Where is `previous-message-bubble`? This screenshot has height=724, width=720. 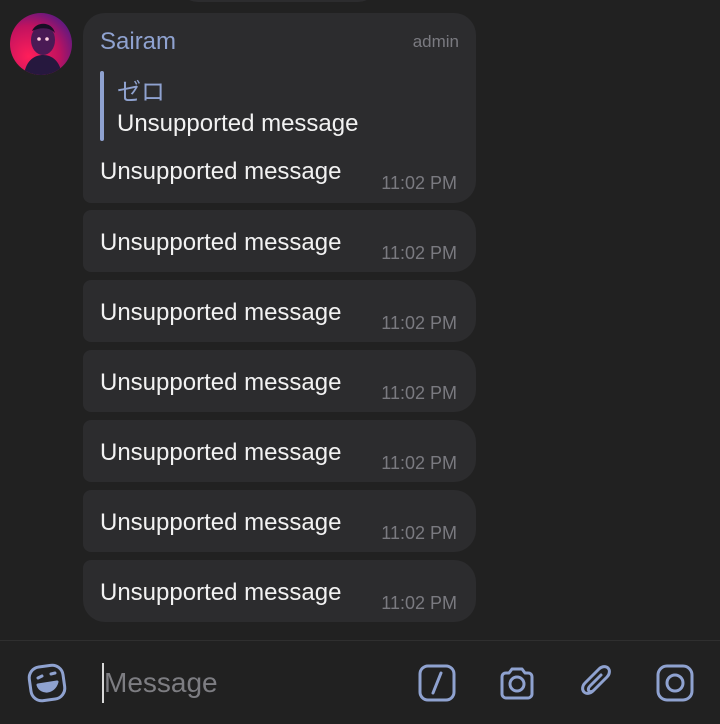
previous-message-bubble is located at coordinates (278, 1).